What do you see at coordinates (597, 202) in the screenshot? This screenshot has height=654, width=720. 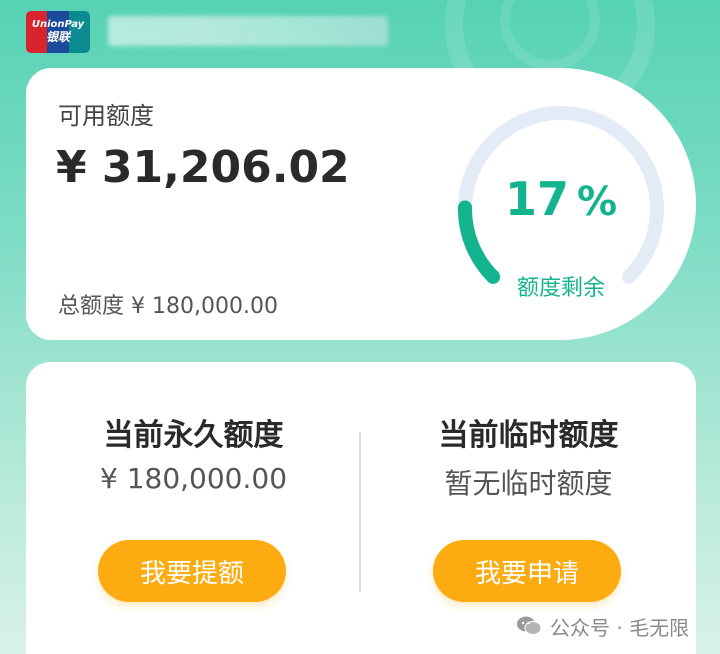 I see `gauge-percent-sign: %` at bounding box center [597, 202].